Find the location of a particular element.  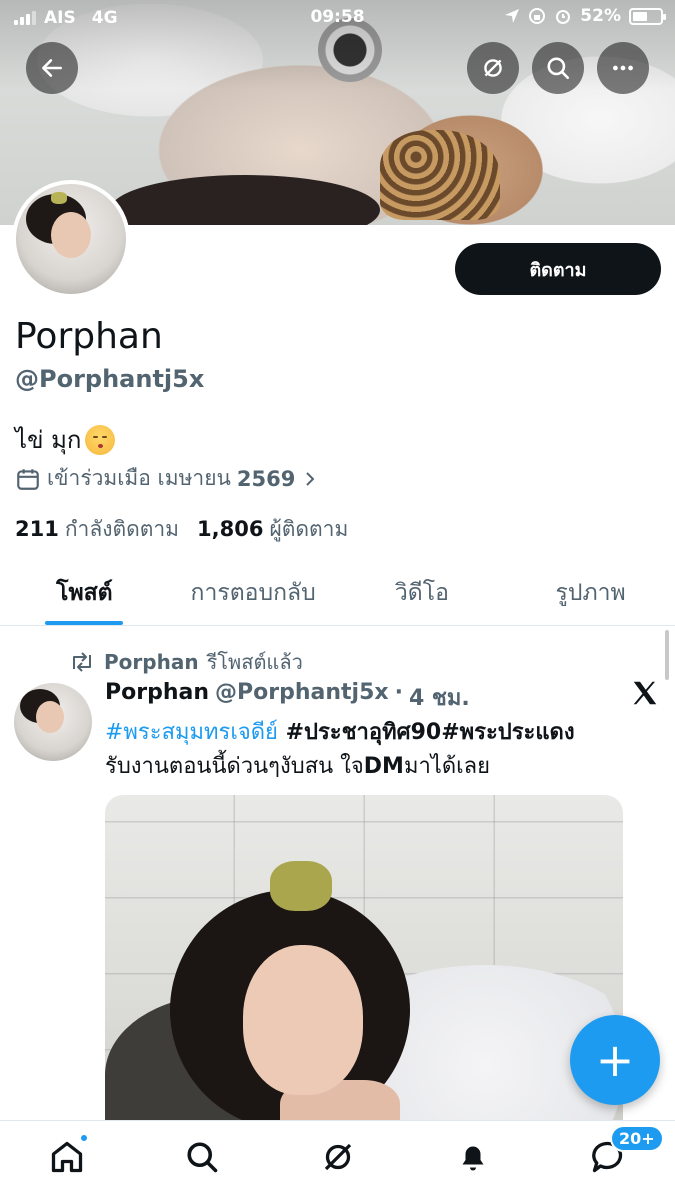

repost-indicator: Porphan รีโพสต์แล้ว is located at coordinates (185, 662).